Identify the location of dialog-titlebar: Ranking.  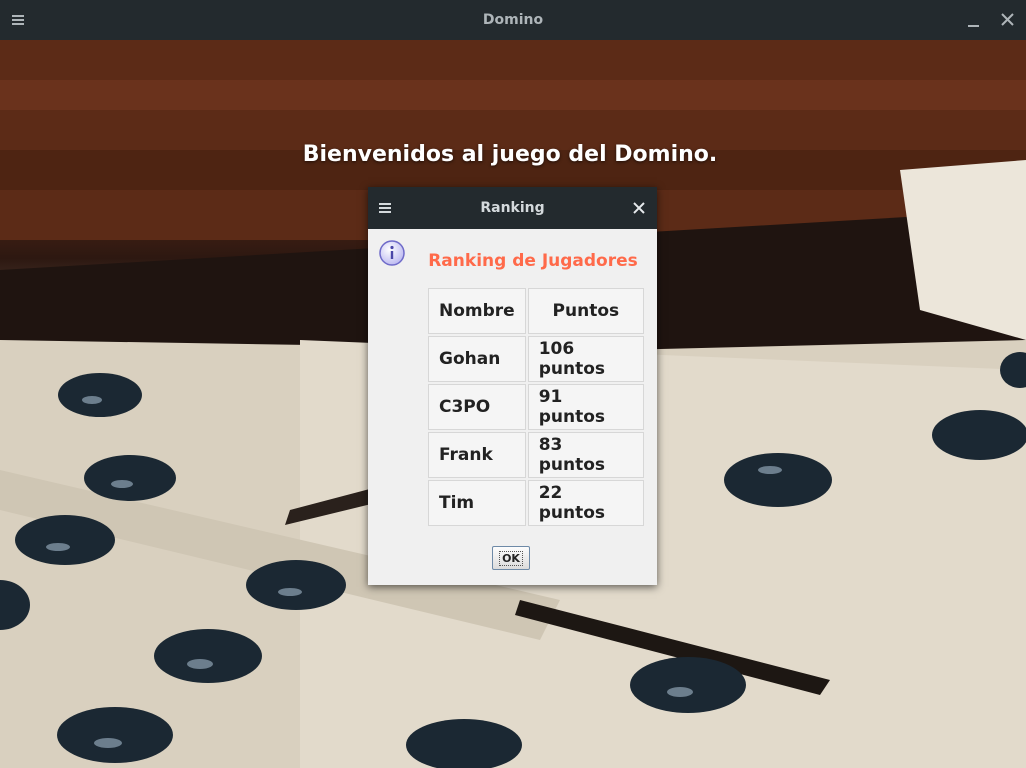
(512, 208).